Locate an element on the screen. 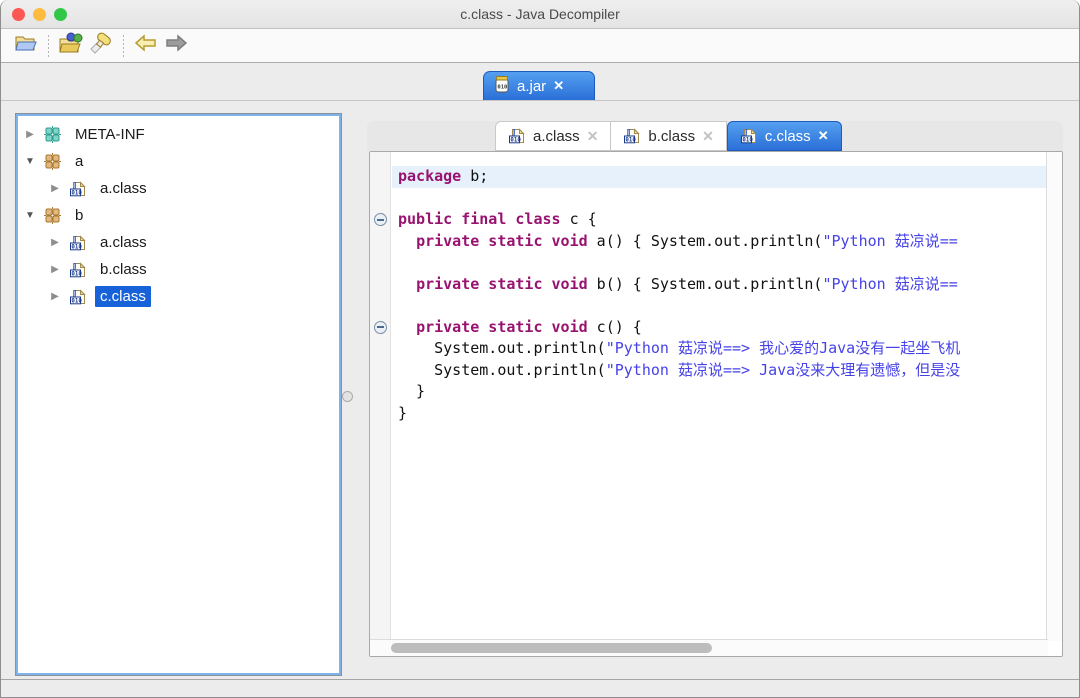  editor-tab-label: a.class is located at coordinates (556, 136).